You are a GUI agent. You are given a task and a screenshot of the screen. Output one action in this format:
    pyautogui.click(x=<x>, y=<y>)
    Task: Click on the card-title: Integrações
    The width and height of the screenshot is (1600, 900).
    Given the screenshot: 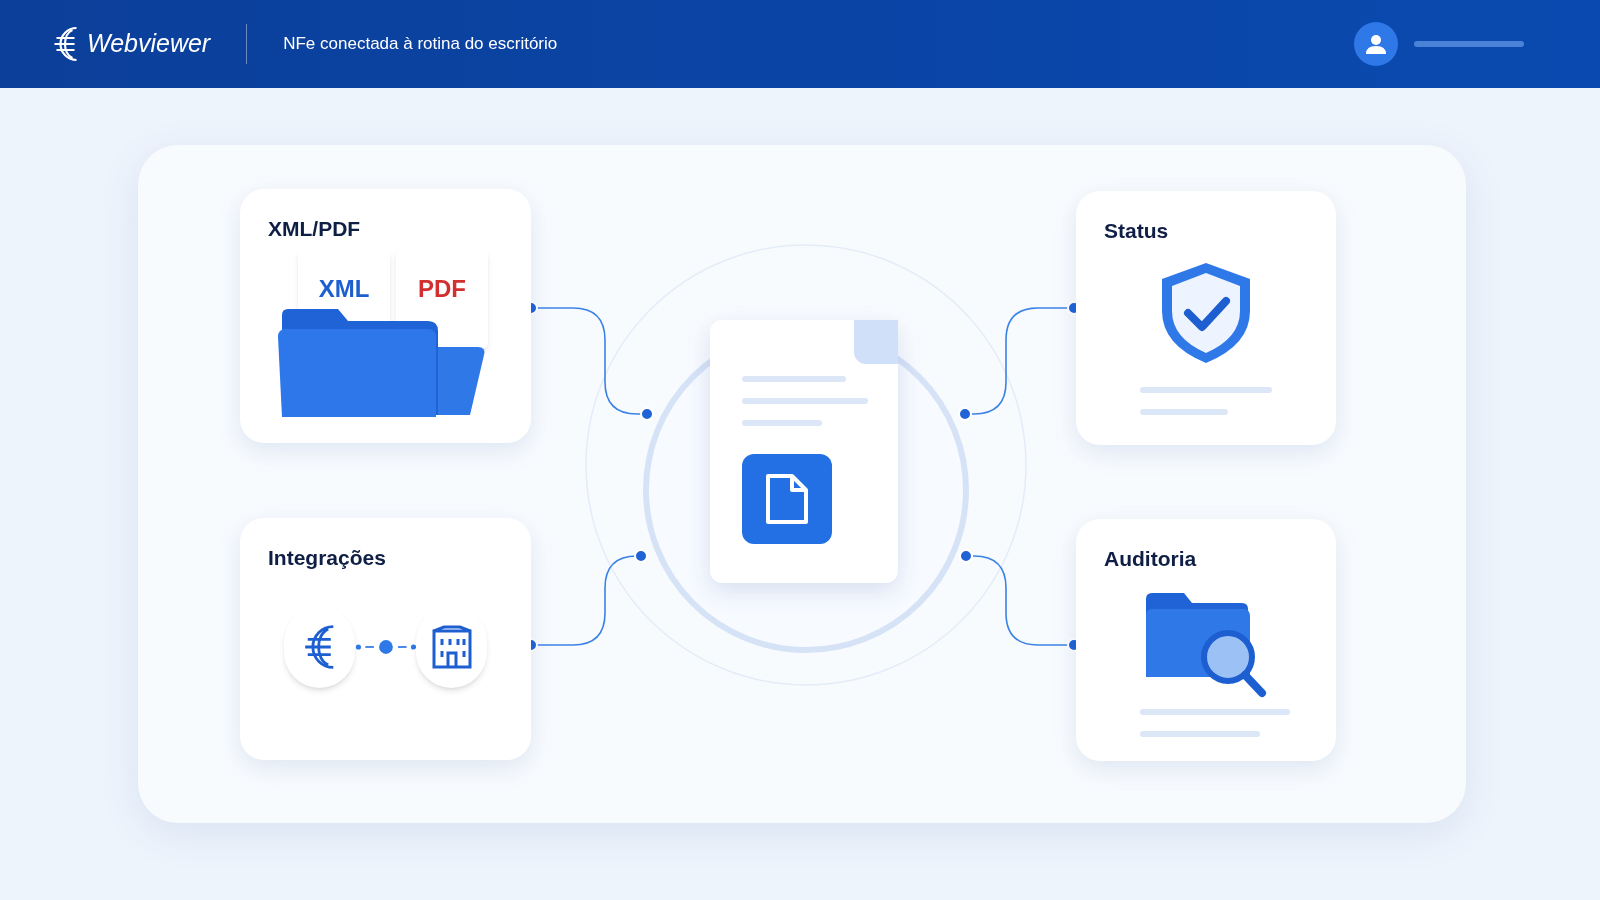 What is the action you would take?
    pyautogui.click(x=327, y=558)
    